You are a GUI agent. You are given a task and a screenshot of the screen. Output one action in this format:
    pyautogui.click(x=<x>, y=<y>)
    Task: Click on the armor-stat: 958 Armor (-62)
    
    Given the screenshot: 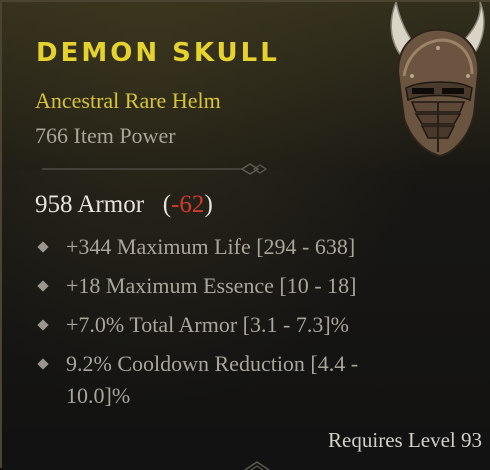 What is the action you would take?
    pyautogui.click(x=124, y=205)
    